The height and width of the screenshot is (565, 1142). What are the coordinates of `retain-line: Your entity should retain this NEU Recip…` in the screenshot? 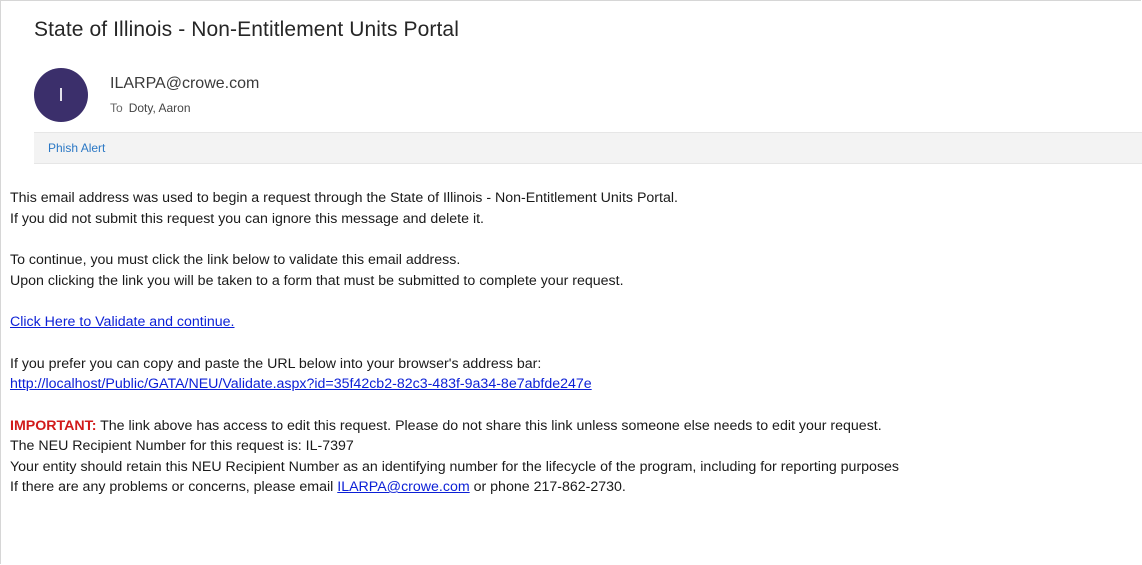 It's located at (455, 466).